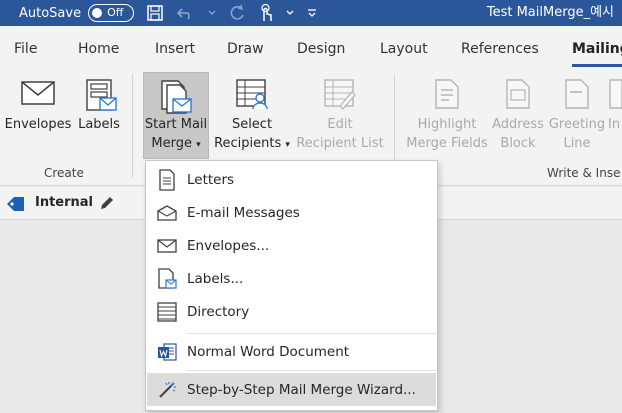 This screenshot has height=413, width=622. Describe the element at coordinates (167, 351) in the screenshot. I see `word-document-icon` at that location.